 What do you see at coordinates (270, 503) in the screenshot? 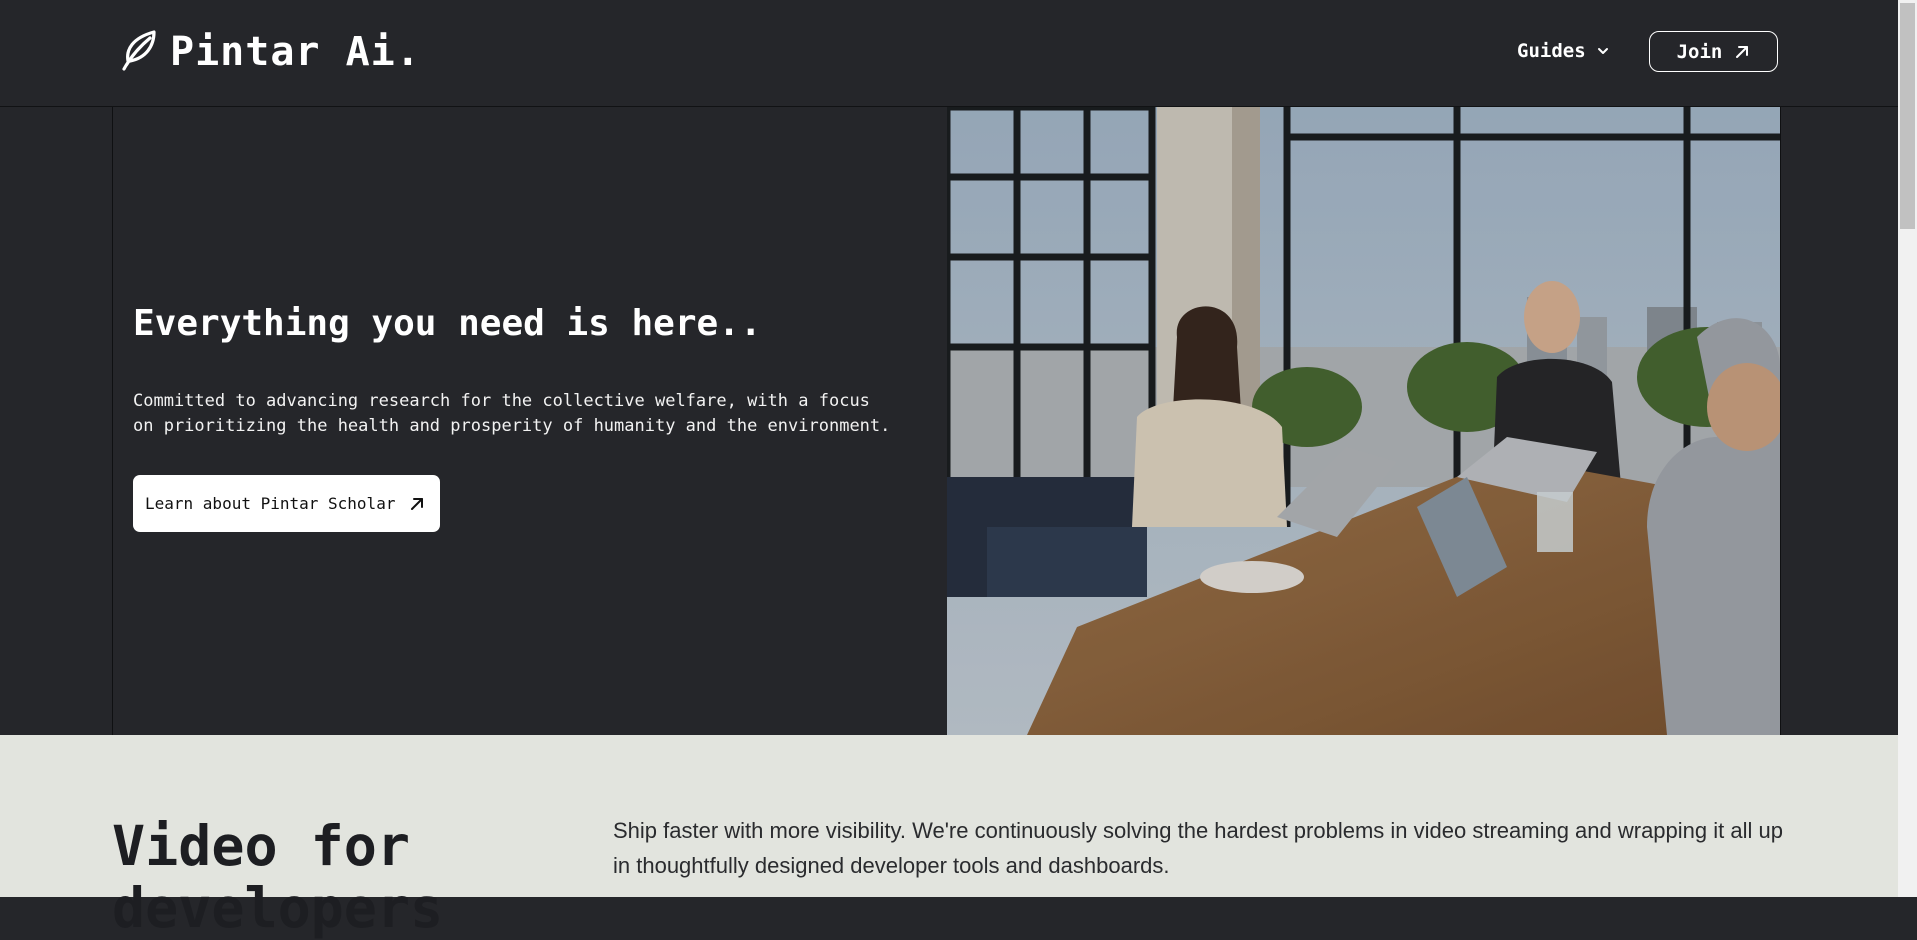
I see `scholar-button-label: Learn about Pintar Scholar` at bounding box center [270, 503].